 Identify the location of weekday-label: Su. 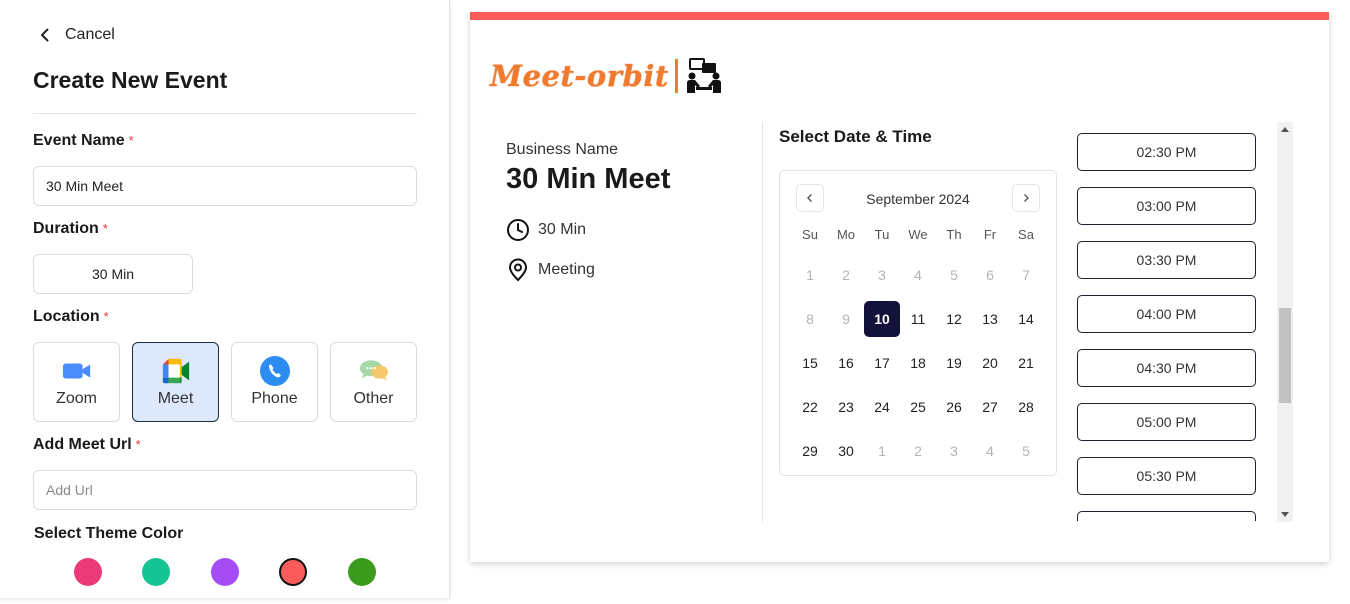
(810, 234).